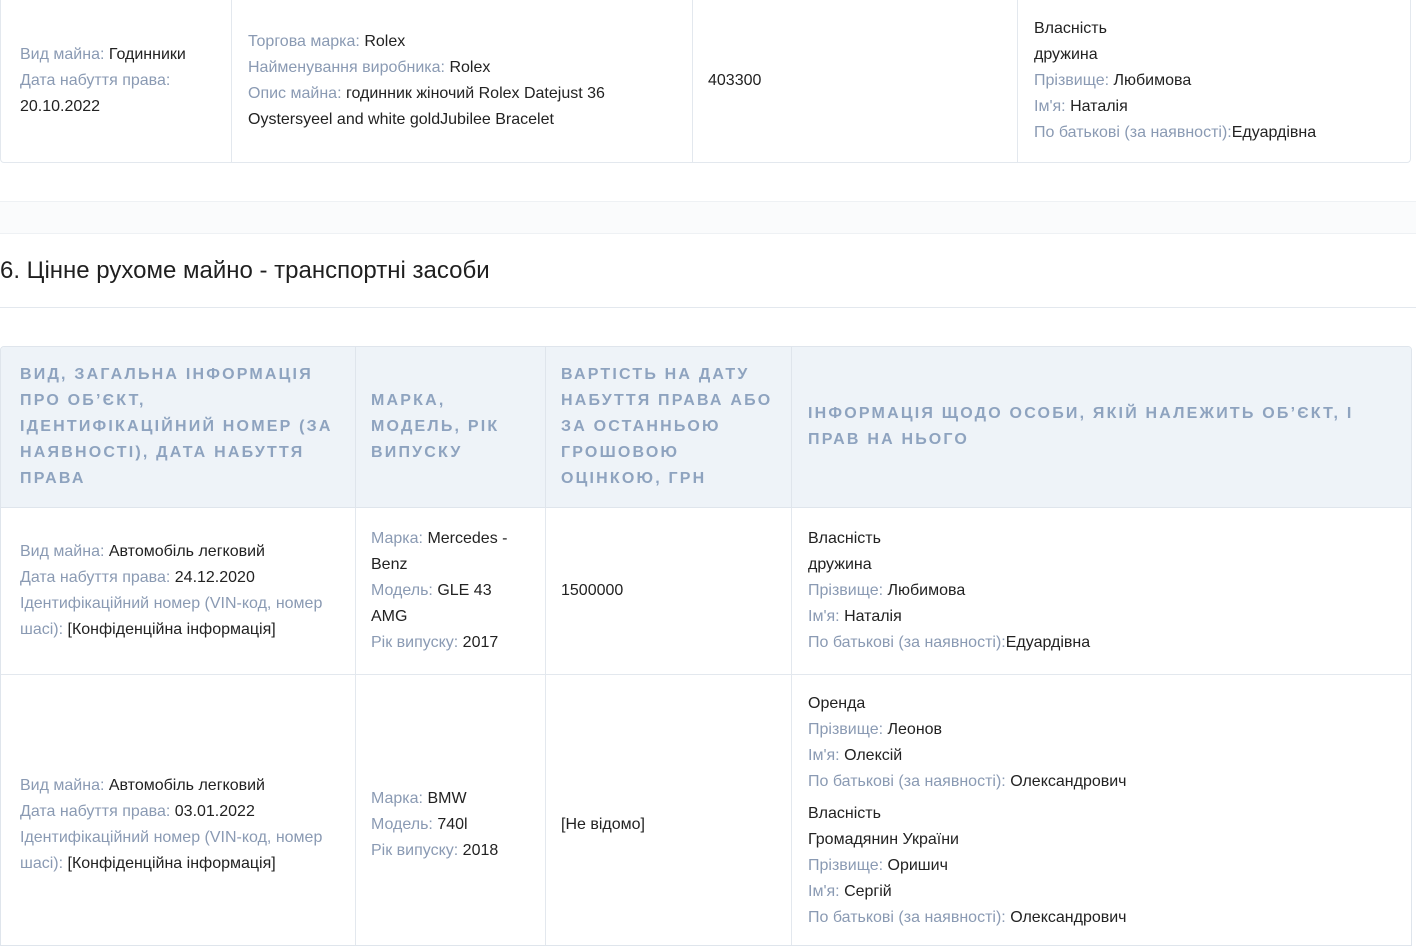  What do you see at coordinates (708, 307) in the screenshot?
I see `section-divider` at bounding box center [708, 307].